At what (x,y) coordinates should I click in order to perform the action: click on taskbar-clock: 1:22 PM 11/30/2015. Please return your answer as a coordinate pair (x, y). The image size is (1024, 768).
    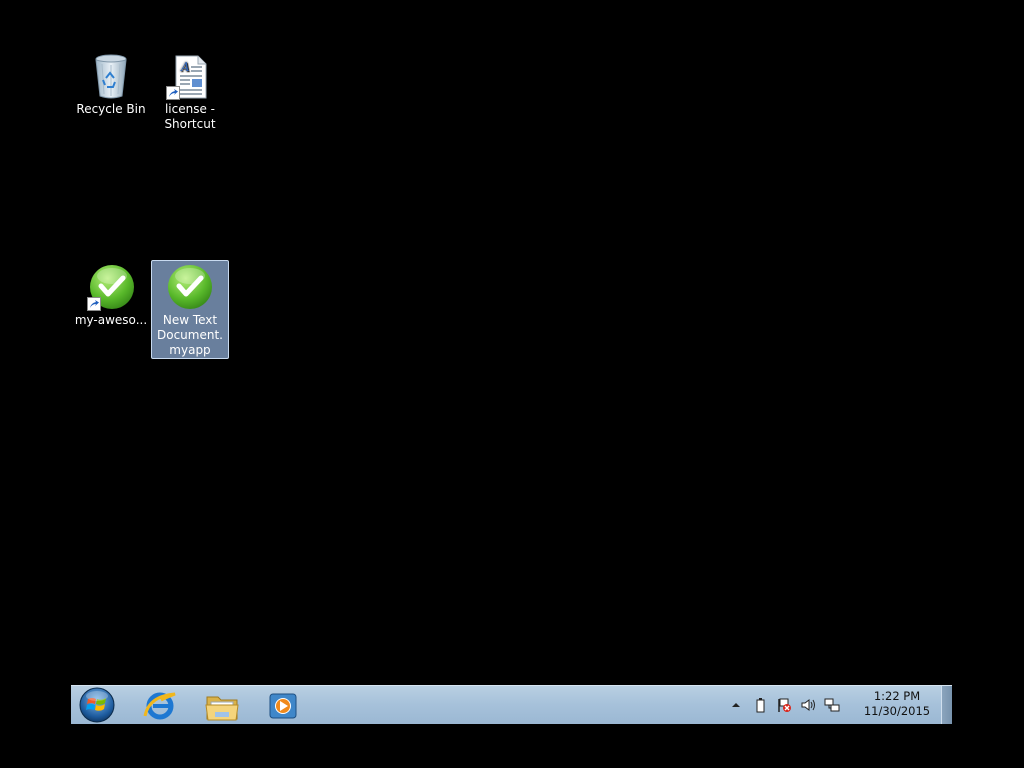
    Looking at the image, I should click on (897, 704).